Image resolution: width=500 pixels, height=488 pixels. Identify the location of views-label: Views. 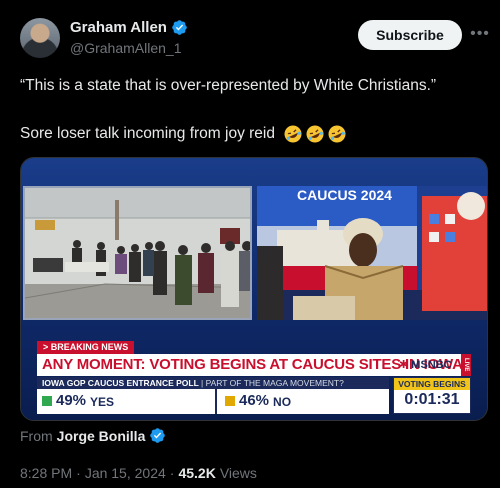
(238, 473).